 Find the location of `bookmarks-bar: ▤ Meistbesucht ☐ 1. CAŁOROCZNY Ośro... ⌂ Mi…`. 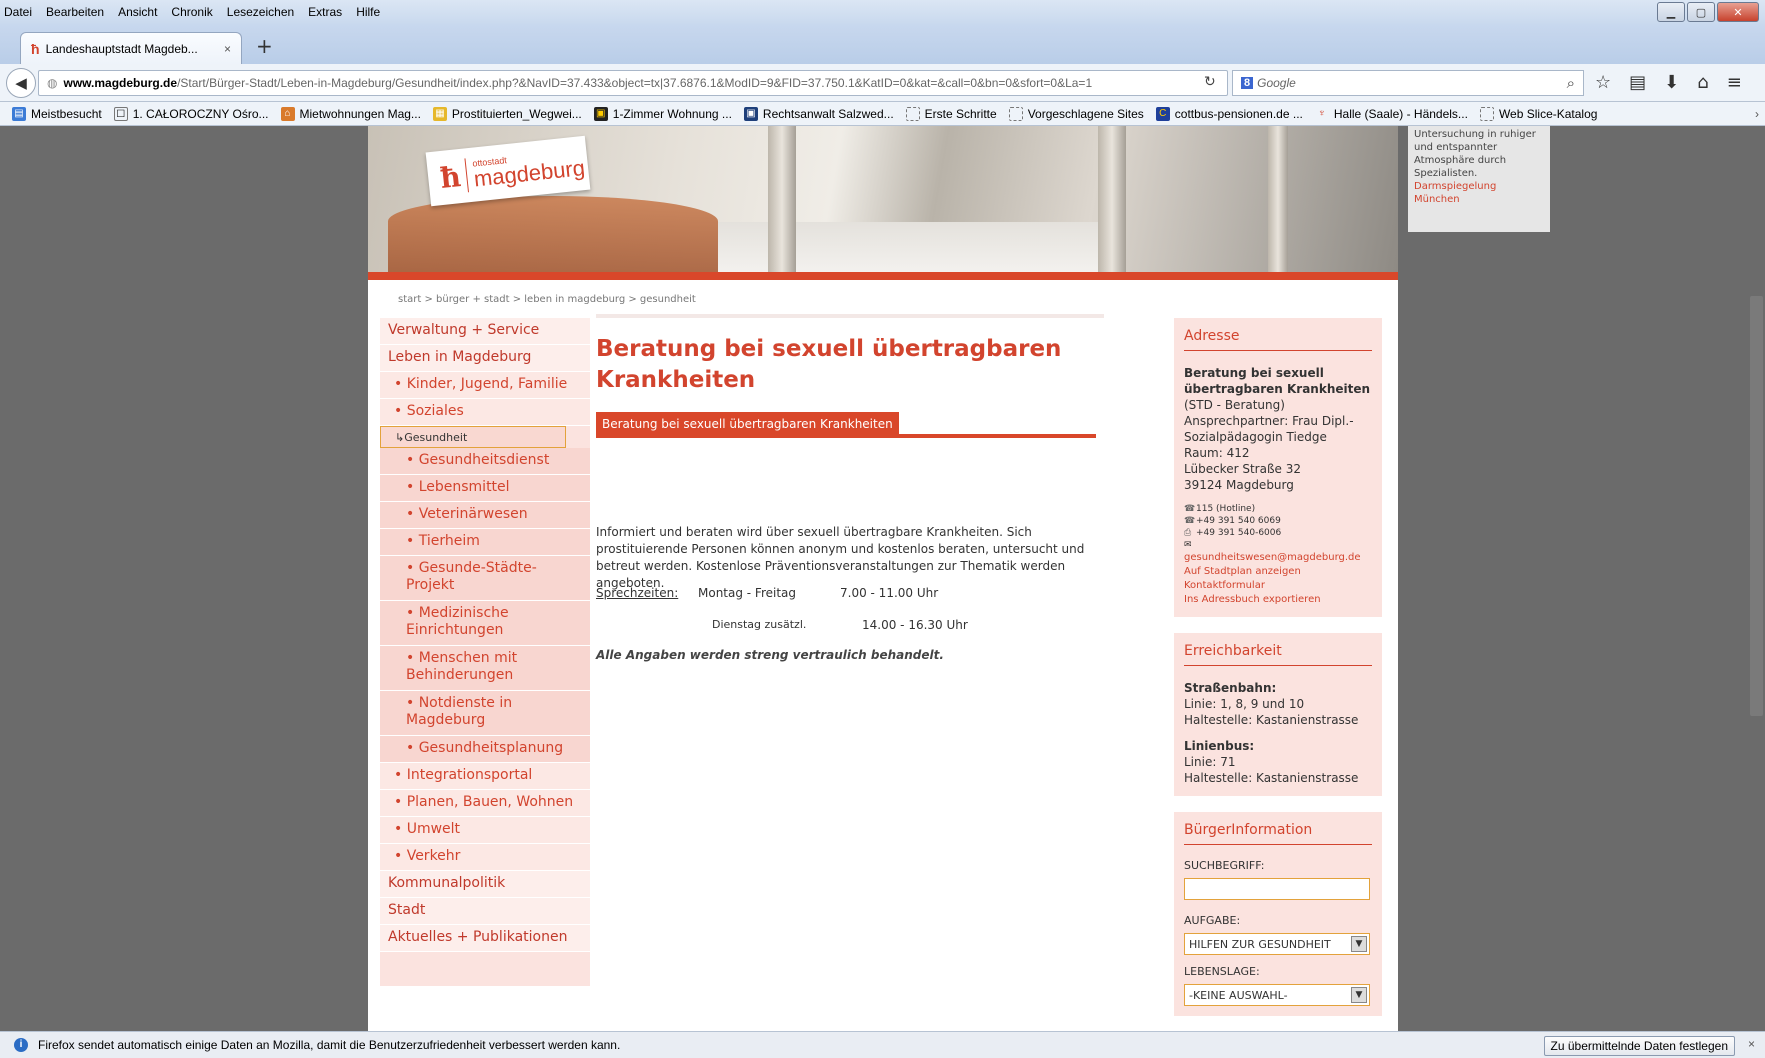

bookmarks-bar: ▤ Meistbesucht ☐ 1. CAŁOROCZNY Ośro... ⌂ Mi… is located at coordinates (882, 114).